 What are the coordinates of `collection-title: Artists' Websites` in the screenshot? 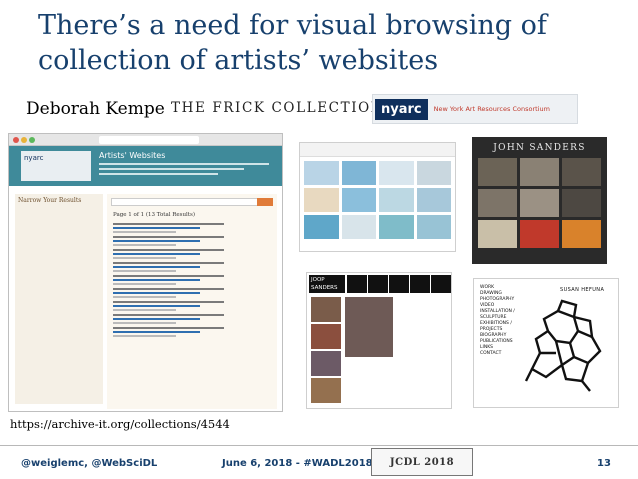 It's located at (132, 155).